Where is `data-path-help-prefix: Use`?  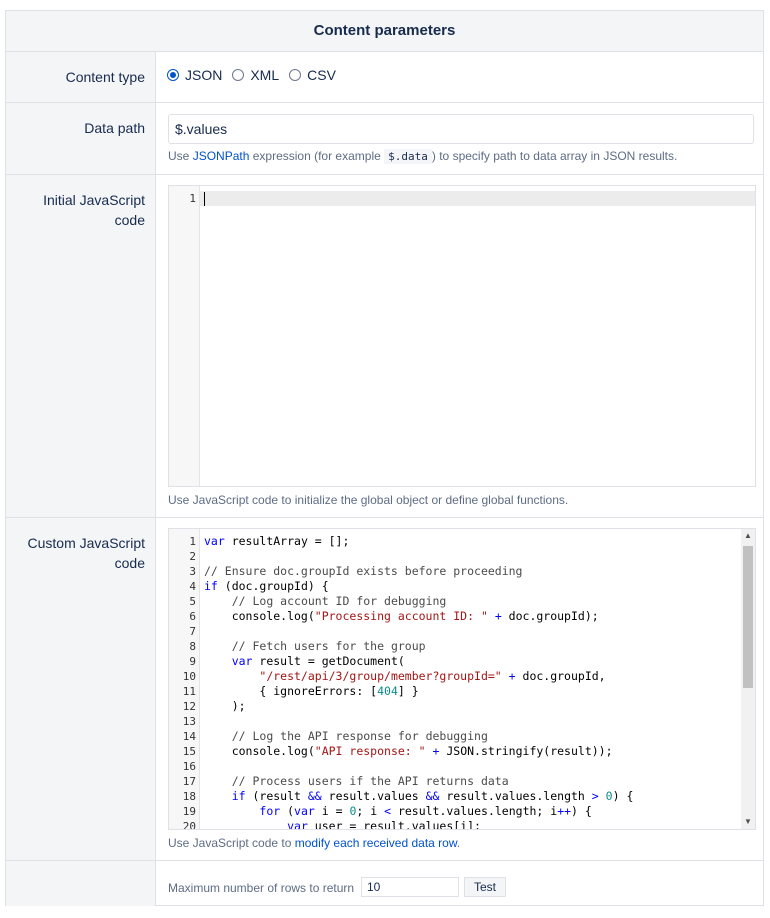 data-path-help-prefix: Use is located at coordinates (179, 156).